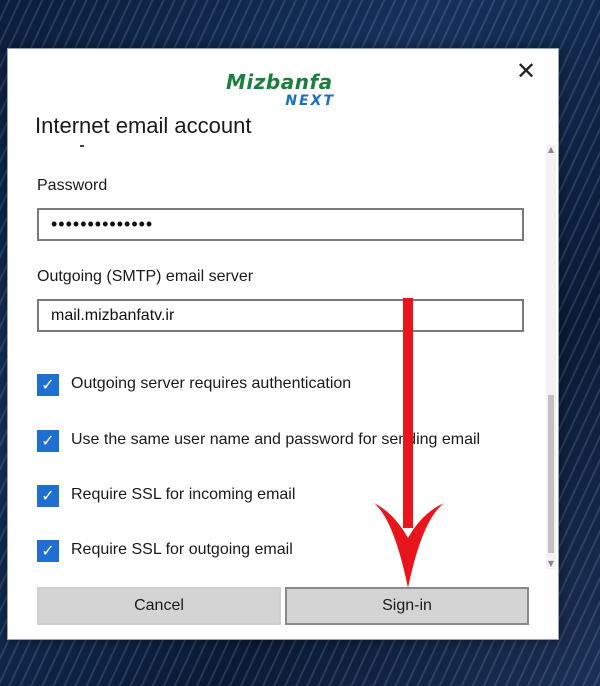 This screenshot has width=600, height=686. What do you see at coordinates (182, 549) in the screenshot?
I see `checkbox-label: Require SSL for outgoing email` at bounding box center [182, 549].